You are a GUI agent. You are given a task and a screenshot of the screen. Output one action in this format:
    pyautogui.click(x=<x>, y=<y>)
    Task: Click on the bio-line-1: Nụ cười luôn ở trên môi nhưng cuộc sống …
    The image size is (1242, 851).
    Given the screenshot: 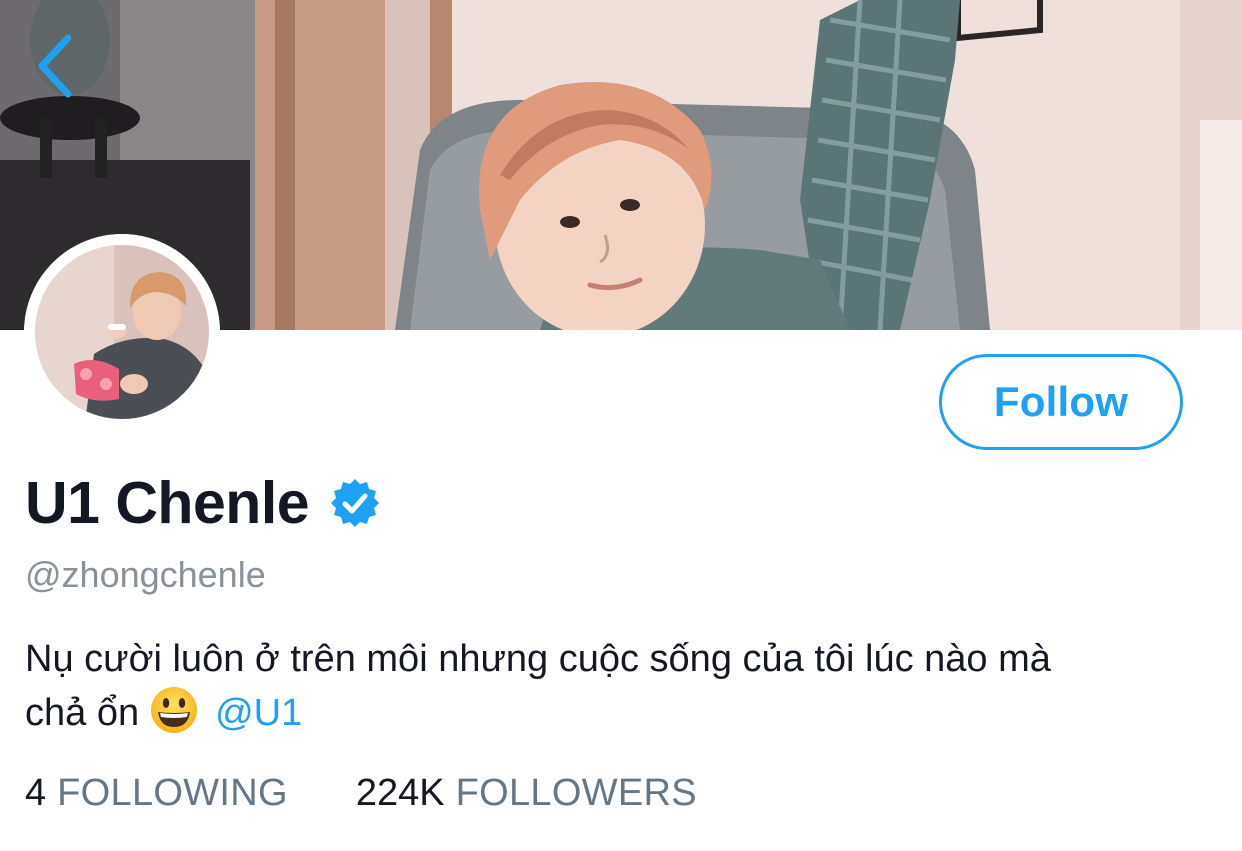 What is the action you would take?
    pyautogui.click(x=538, y=659)
    